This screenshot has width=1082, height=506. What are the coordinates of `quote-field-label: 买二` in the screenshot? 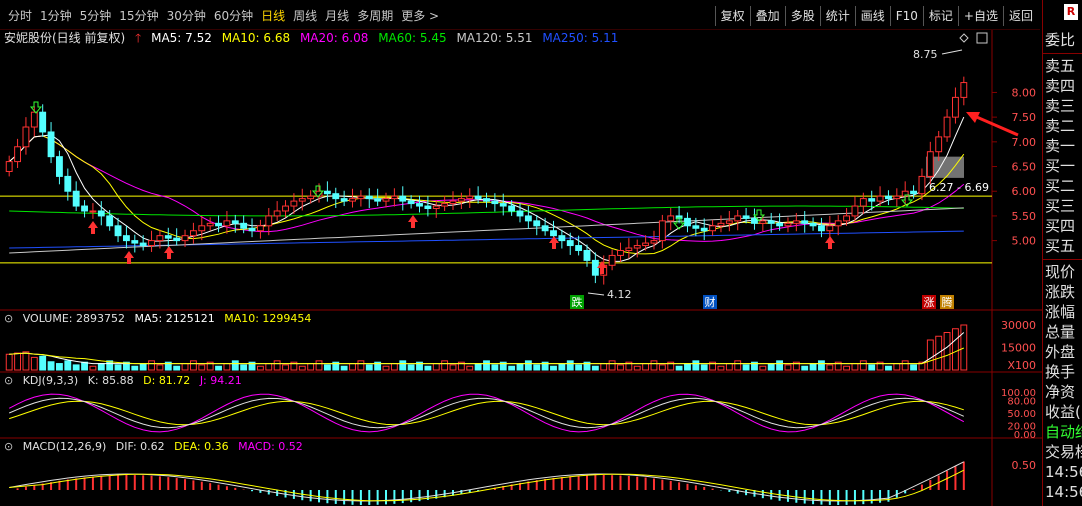 It's located at (1060, 186).